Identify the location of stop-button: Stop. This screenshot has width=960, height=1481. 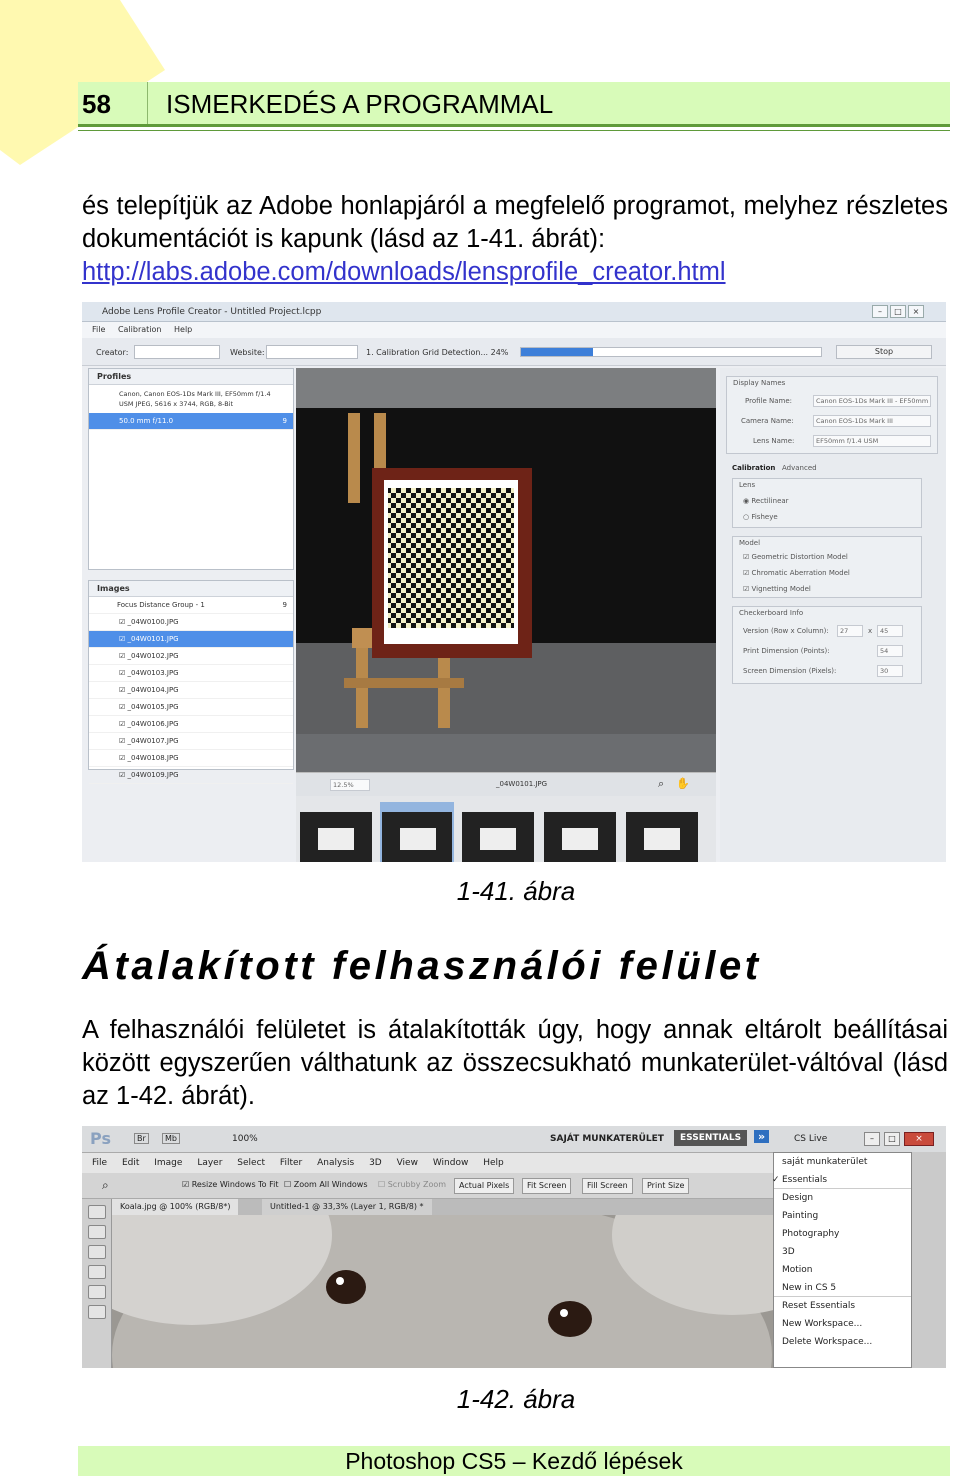
(884, 352).